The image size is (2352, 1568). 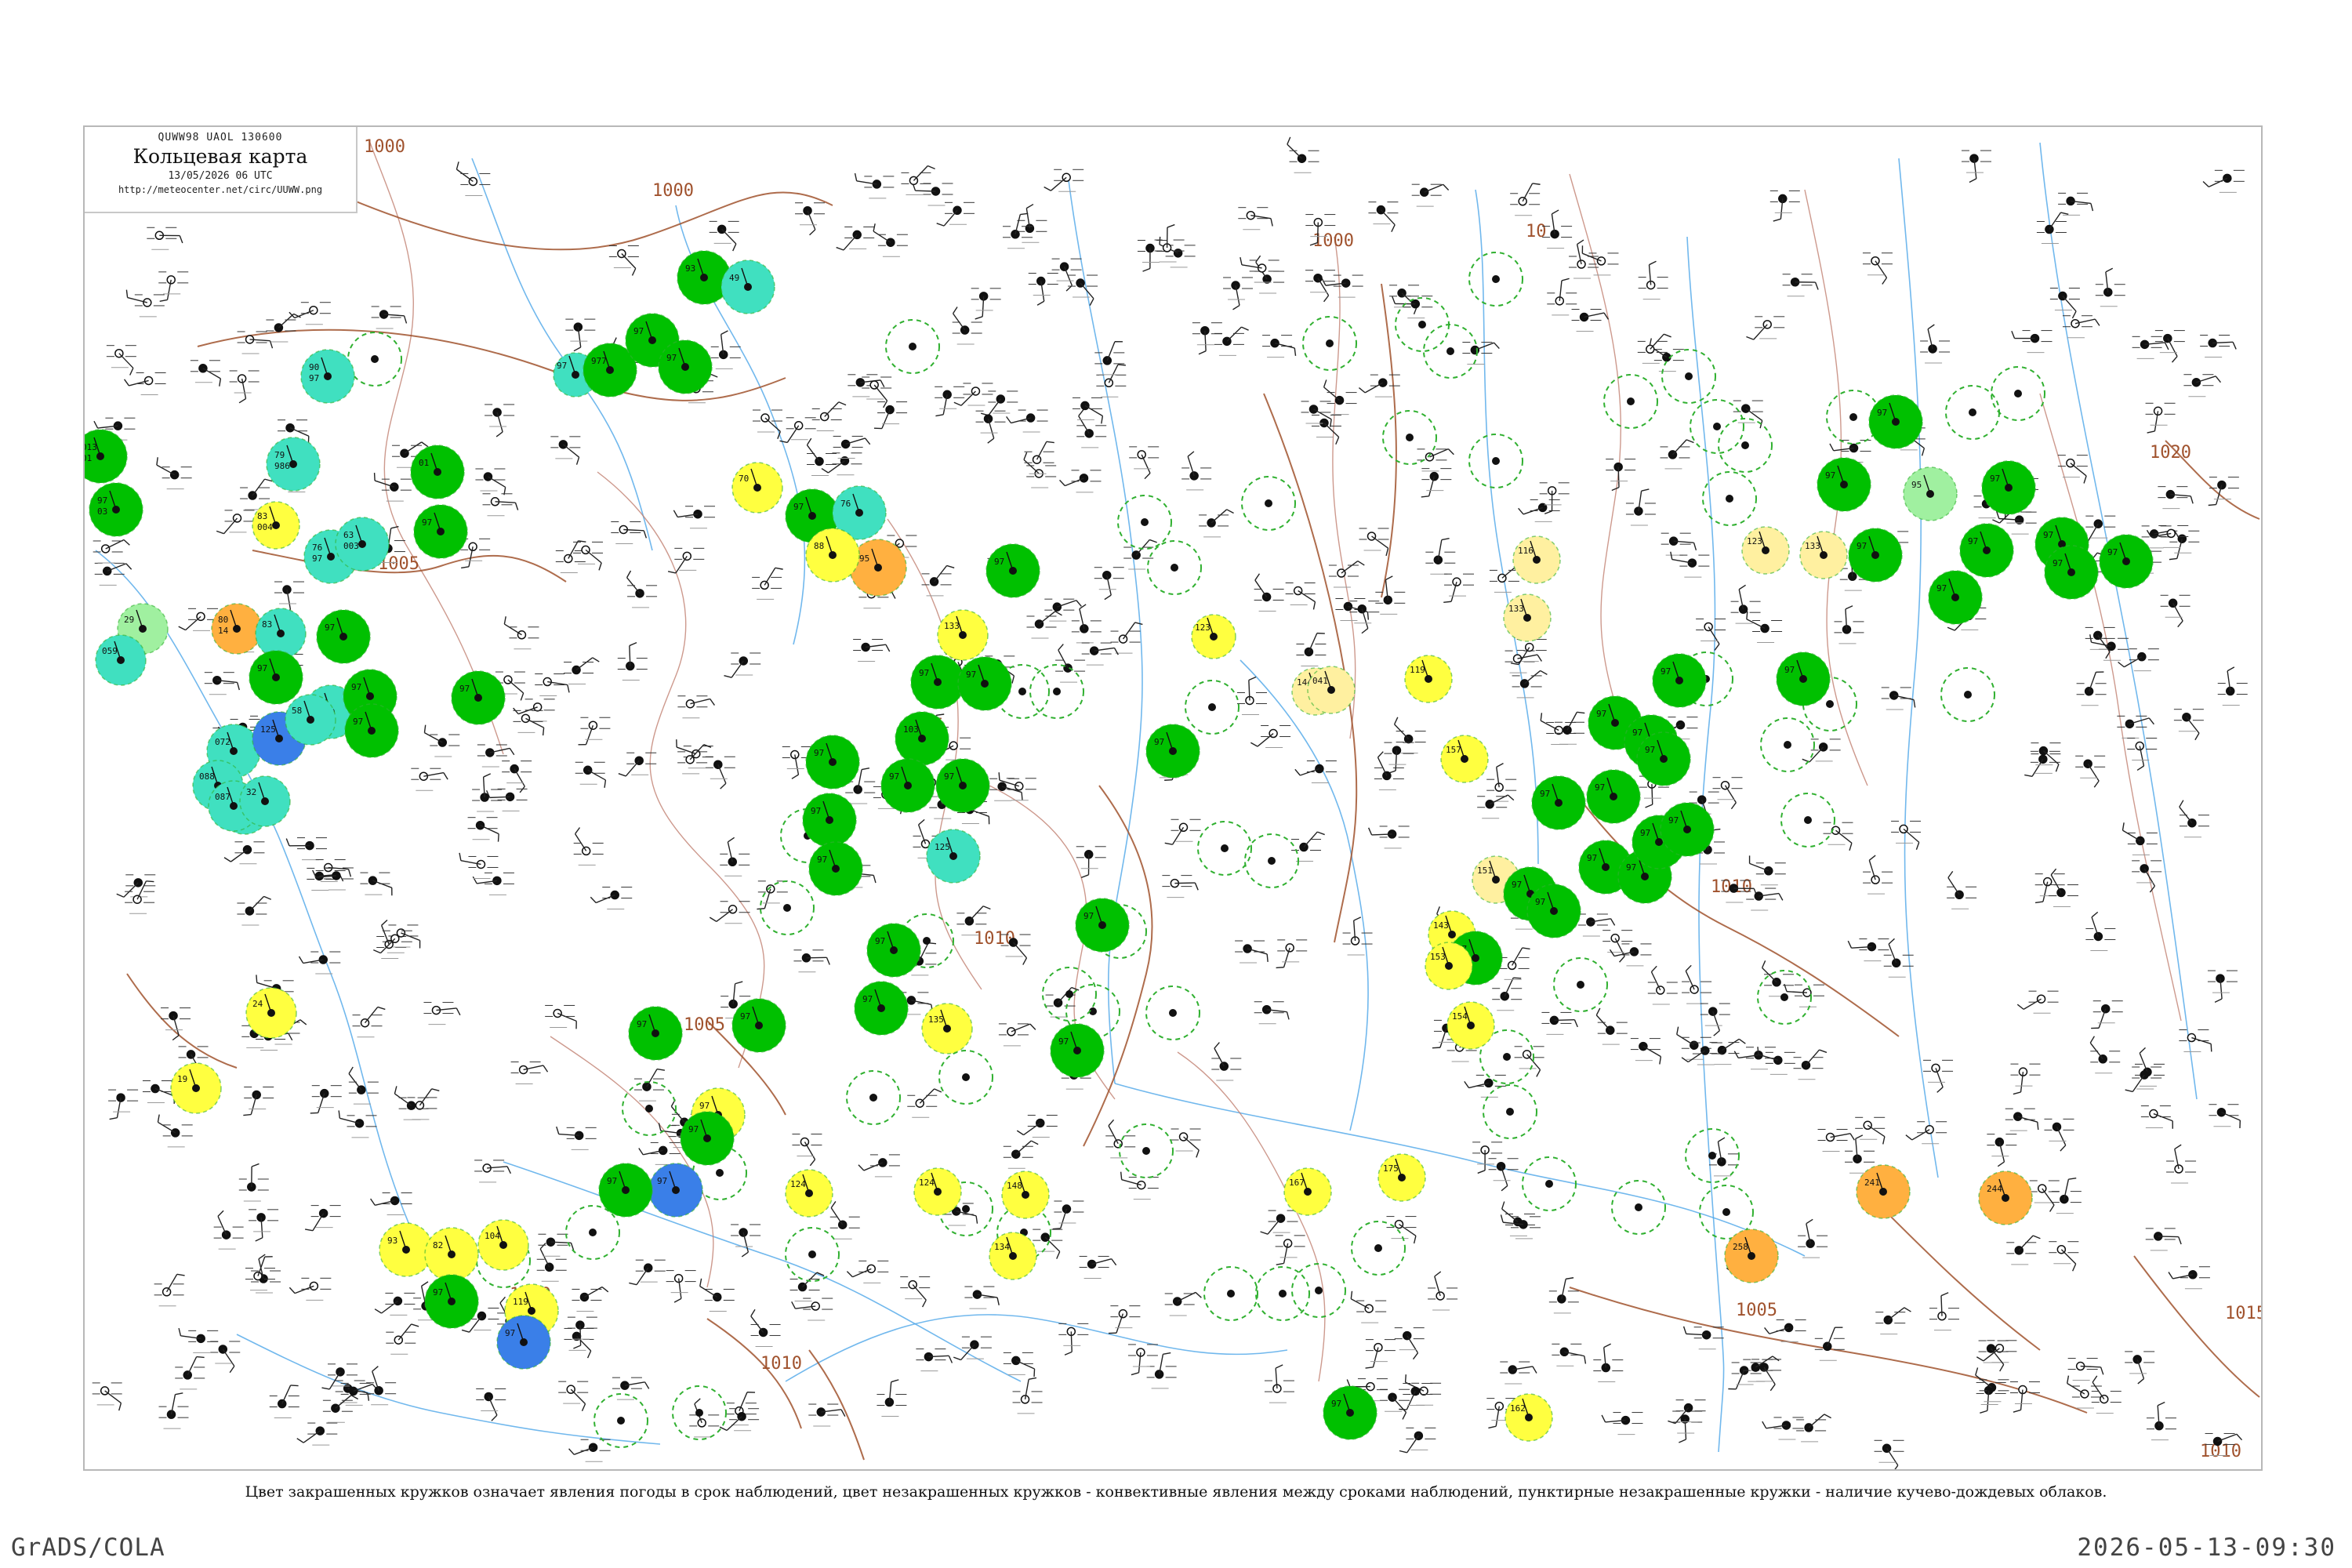 What do you see at coordinates (362, 544) in the screenshot?
I see `weather-station-filled: 63003` at bounding box center [362, 544].